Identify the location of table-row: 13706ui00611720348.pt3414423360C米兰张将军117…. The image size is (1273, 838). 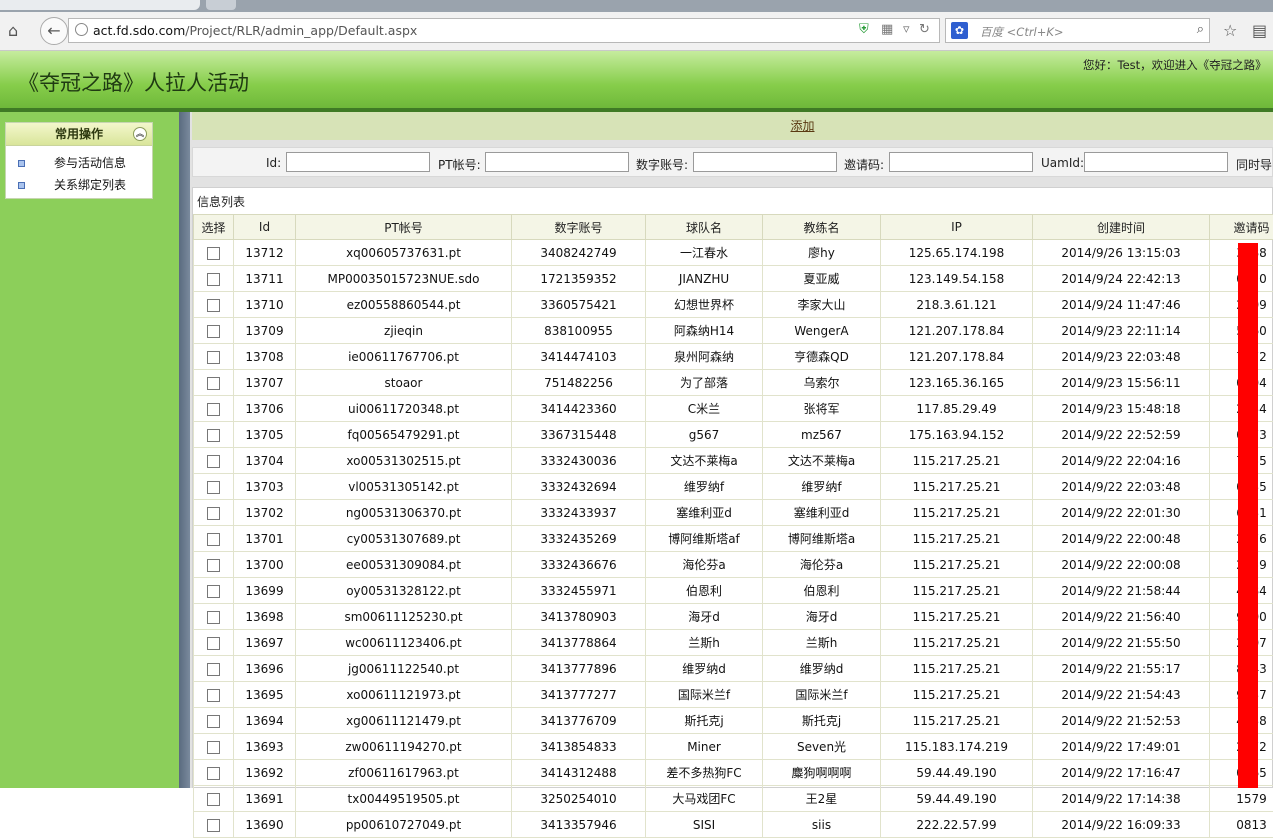
(733, 409).